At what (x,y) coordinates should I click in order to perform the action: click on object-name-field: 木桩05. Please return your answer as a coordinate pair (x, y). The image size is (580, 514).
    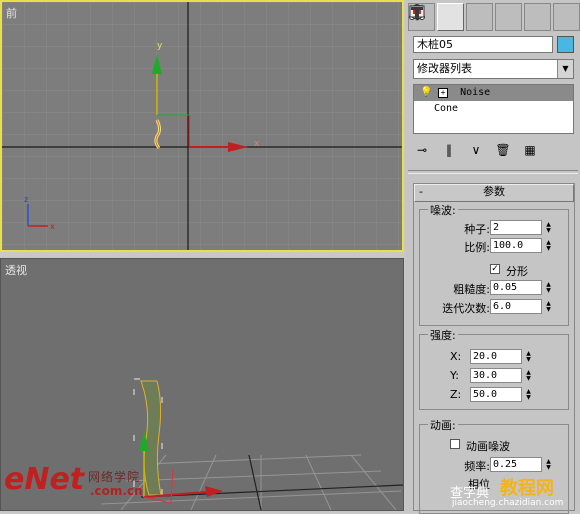
    Looking at the image, I should click on (483, 44).